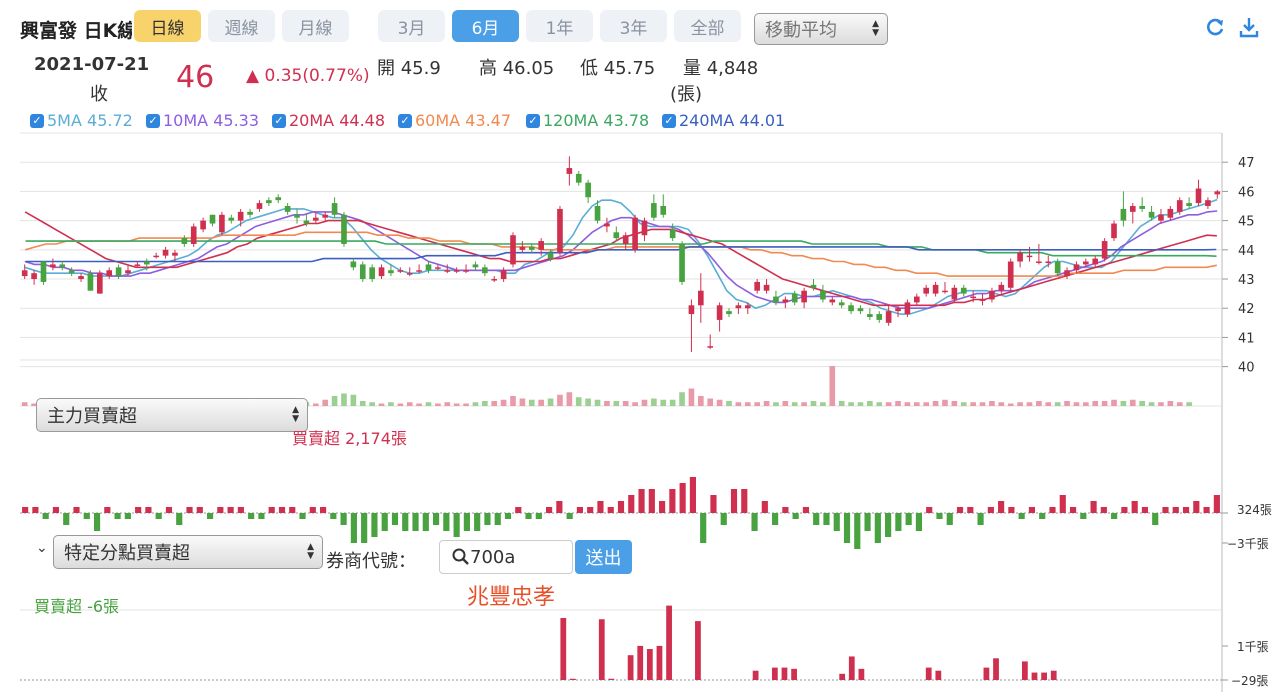 The height and width of the screenshot is (692, 1280). What do you see at coordinates (493, 557) in the screenshot?
I see `broker-code-value: 700a` at bounding box center [493, 557].